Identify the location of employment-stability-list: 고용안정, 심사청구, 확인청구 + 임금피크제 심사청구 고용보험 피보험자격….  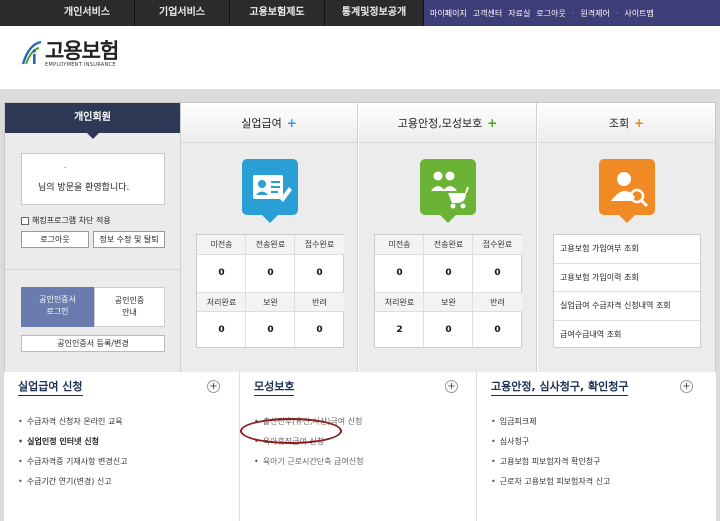
(596, 446).